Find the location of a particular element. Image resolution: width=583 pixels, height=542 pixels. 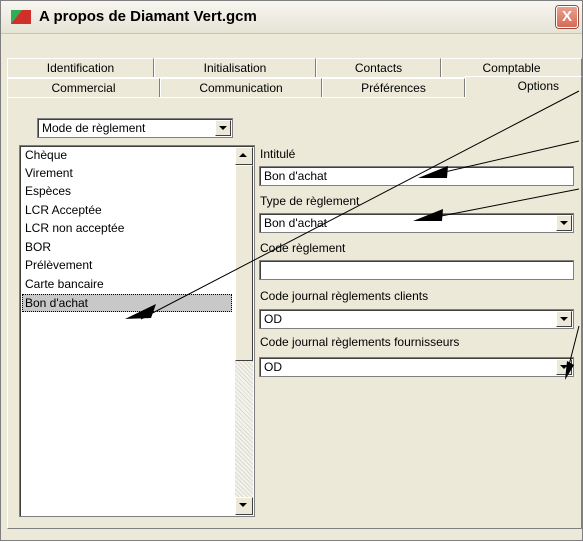

category-select: Mode de règlement is located at coordinates (135, 128).